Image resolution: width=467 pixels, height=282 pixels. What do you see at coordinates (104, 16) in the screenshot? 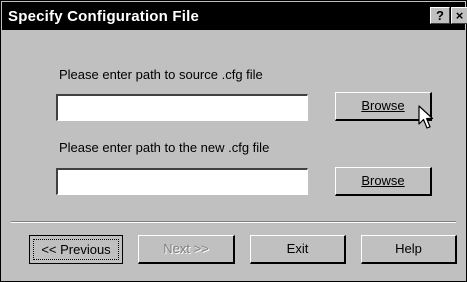
I see `dialog-title: Specify Configuration File` at bounding box center [104, 16].